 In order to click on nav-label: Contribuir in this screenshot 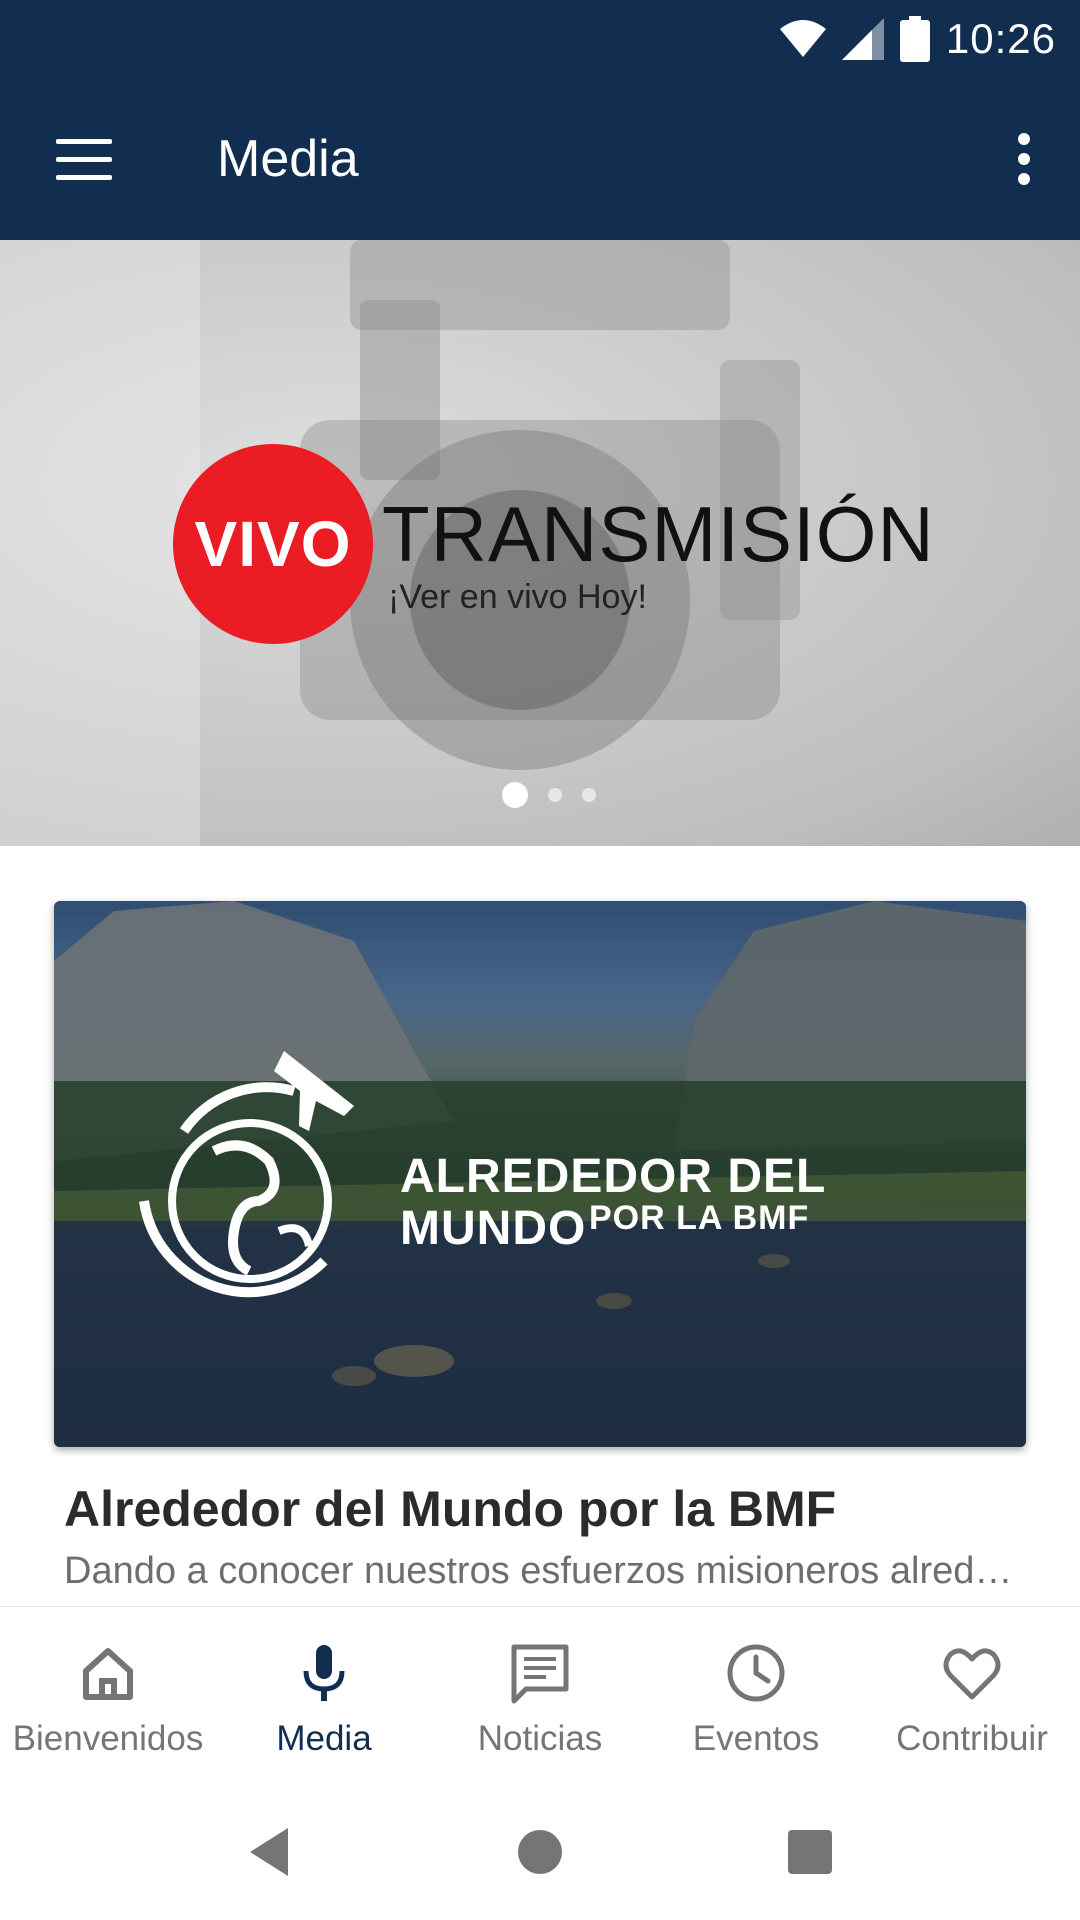, I will do `click(972, 1738)`.